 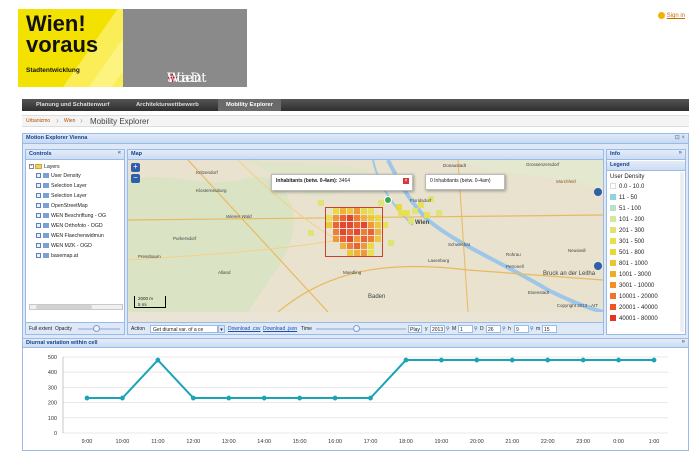 I want to click on time-slider, so click(x=361, y=329).